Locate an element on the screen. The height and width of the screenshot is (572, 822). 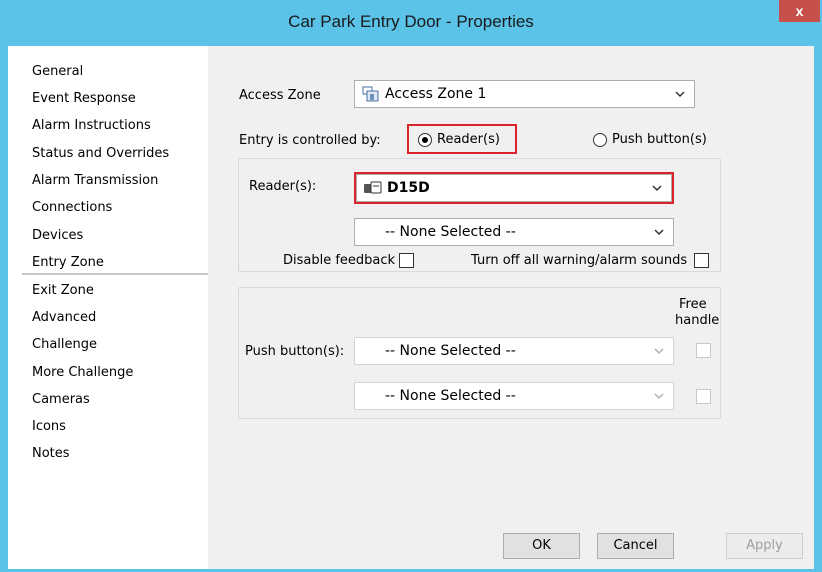
reader-radio is located at coordinates (425, 140).